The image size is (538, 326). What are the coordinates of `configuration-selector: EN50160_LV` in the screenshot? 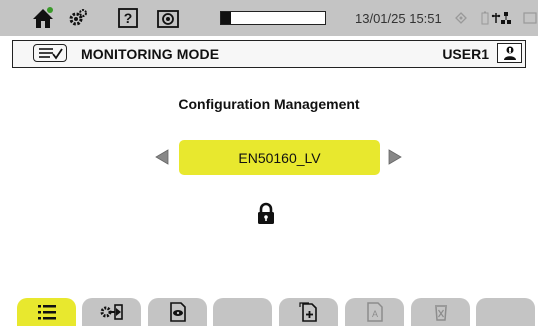 It's located at (279, 157).